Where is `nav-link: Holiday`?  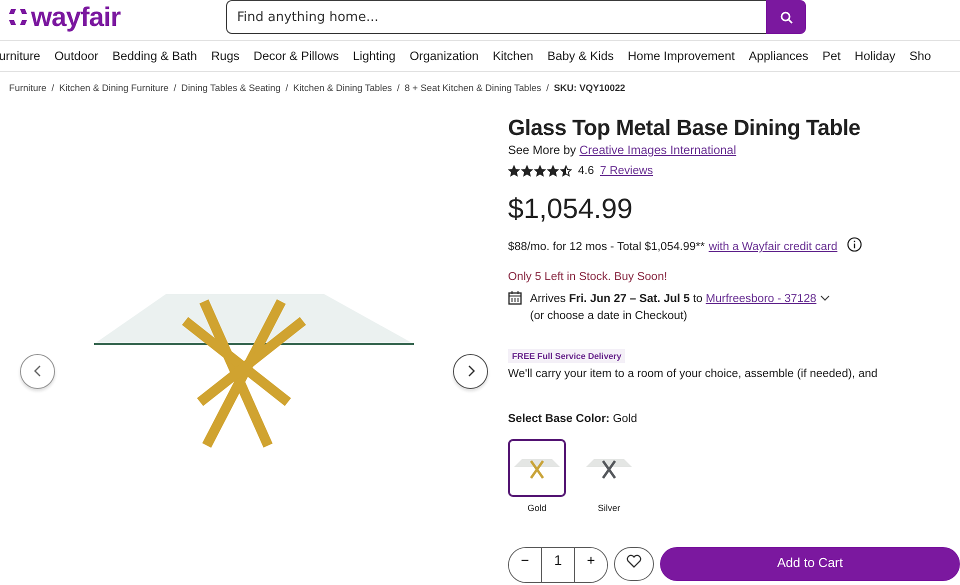 nav-link: Holiday is located at coordinates (875, 56).